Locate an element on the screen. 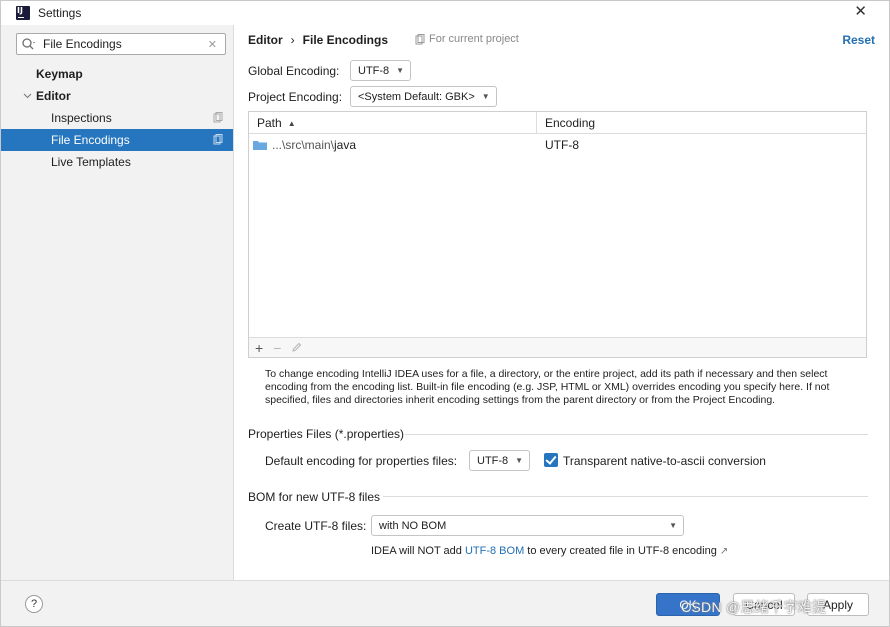 This screenshot has width=890, height=627. global-encoding-label: Global Encoding: is located at coordinates (294, 71).